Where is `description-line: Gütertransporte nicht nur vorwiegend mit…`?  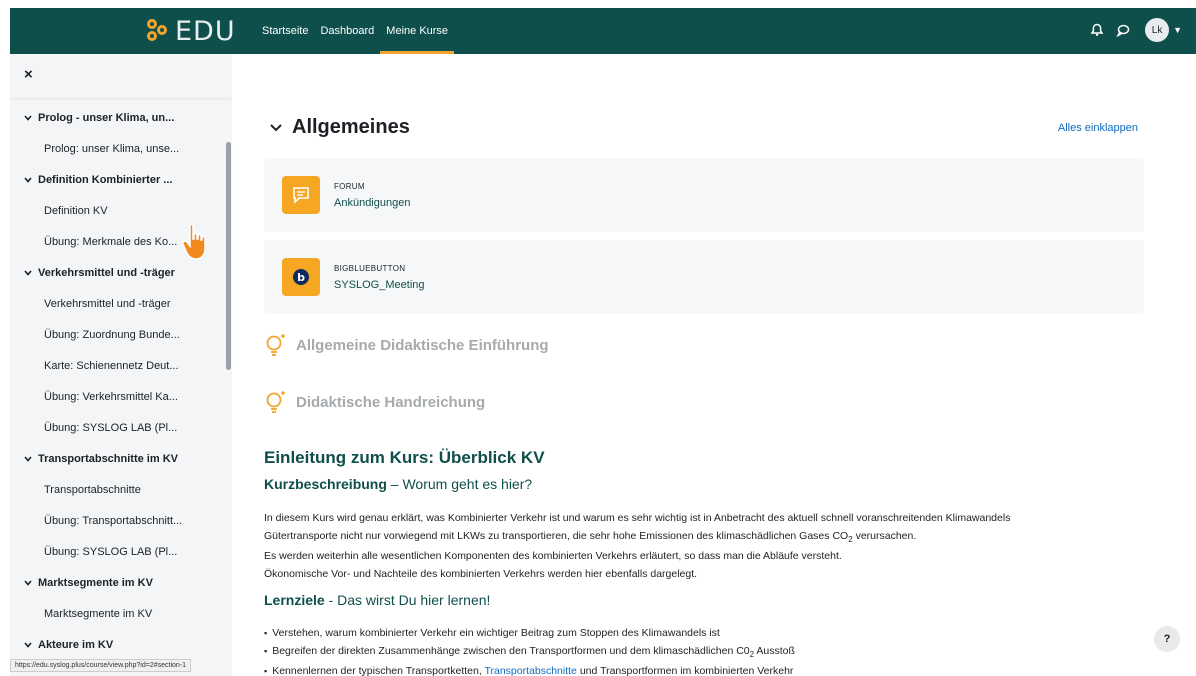
description-line: Gütertransporte nicht nur vorwiegend mit… is located at coordinates (590, 536).